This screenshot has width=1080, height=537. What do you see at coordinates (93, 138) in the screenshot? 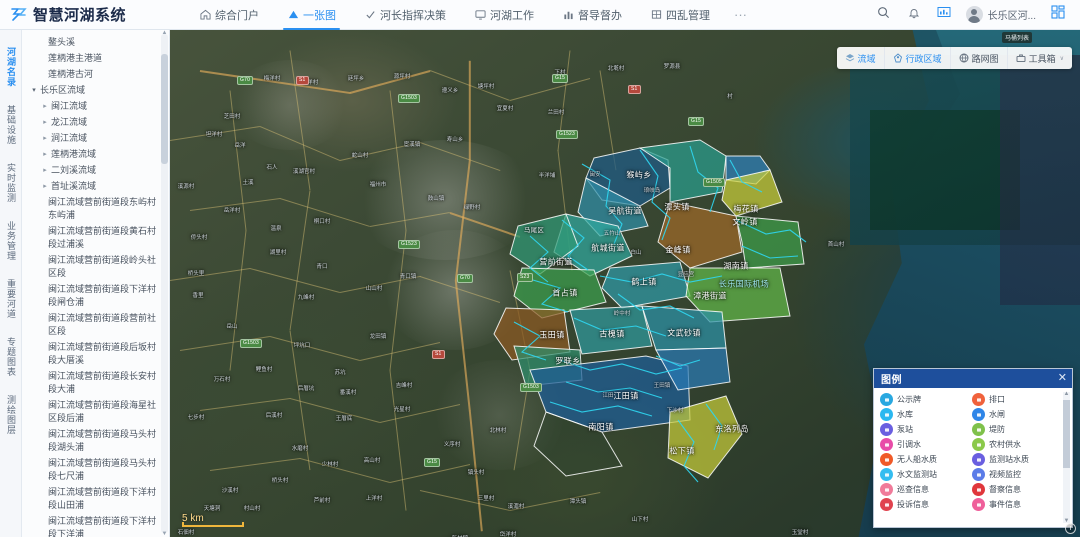
I see `tree-node: ▸ 涧江流域` at bounding box center [93, 138].